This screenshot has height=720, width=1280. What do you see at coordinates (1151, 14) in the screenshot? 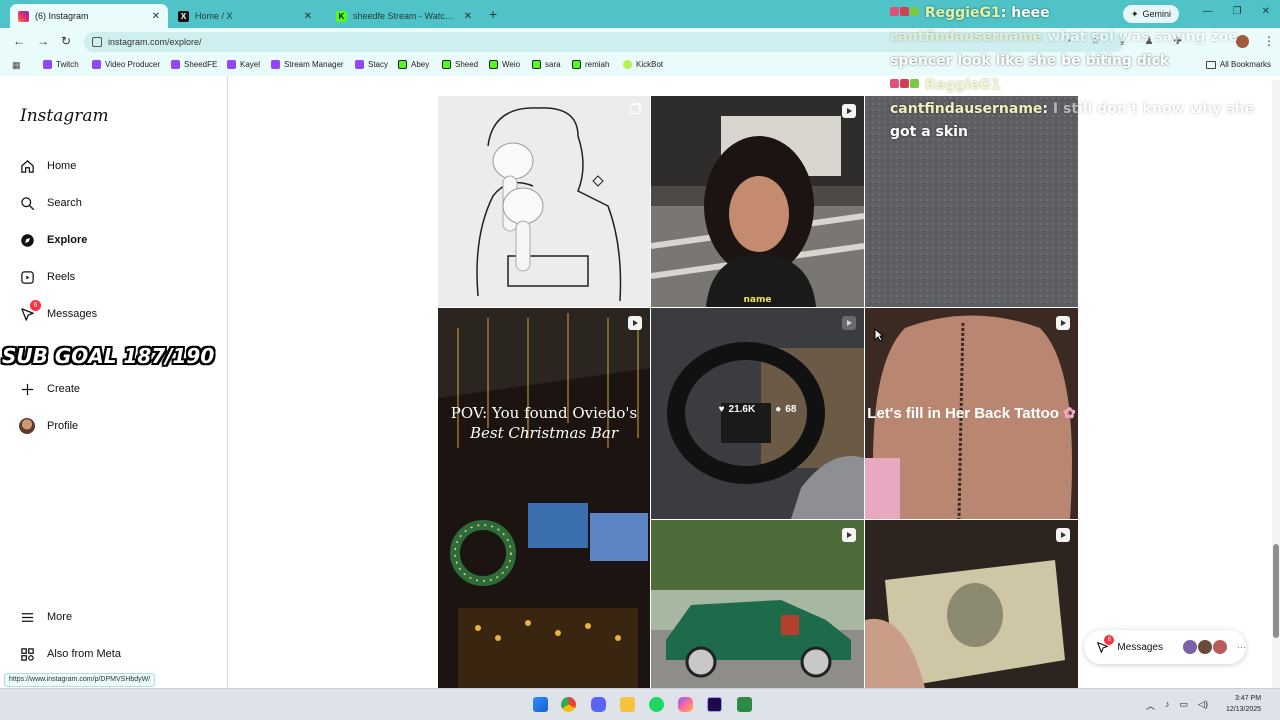
I see `gemini-button: ✦ Gemini` at bounding box center [1151, 14].